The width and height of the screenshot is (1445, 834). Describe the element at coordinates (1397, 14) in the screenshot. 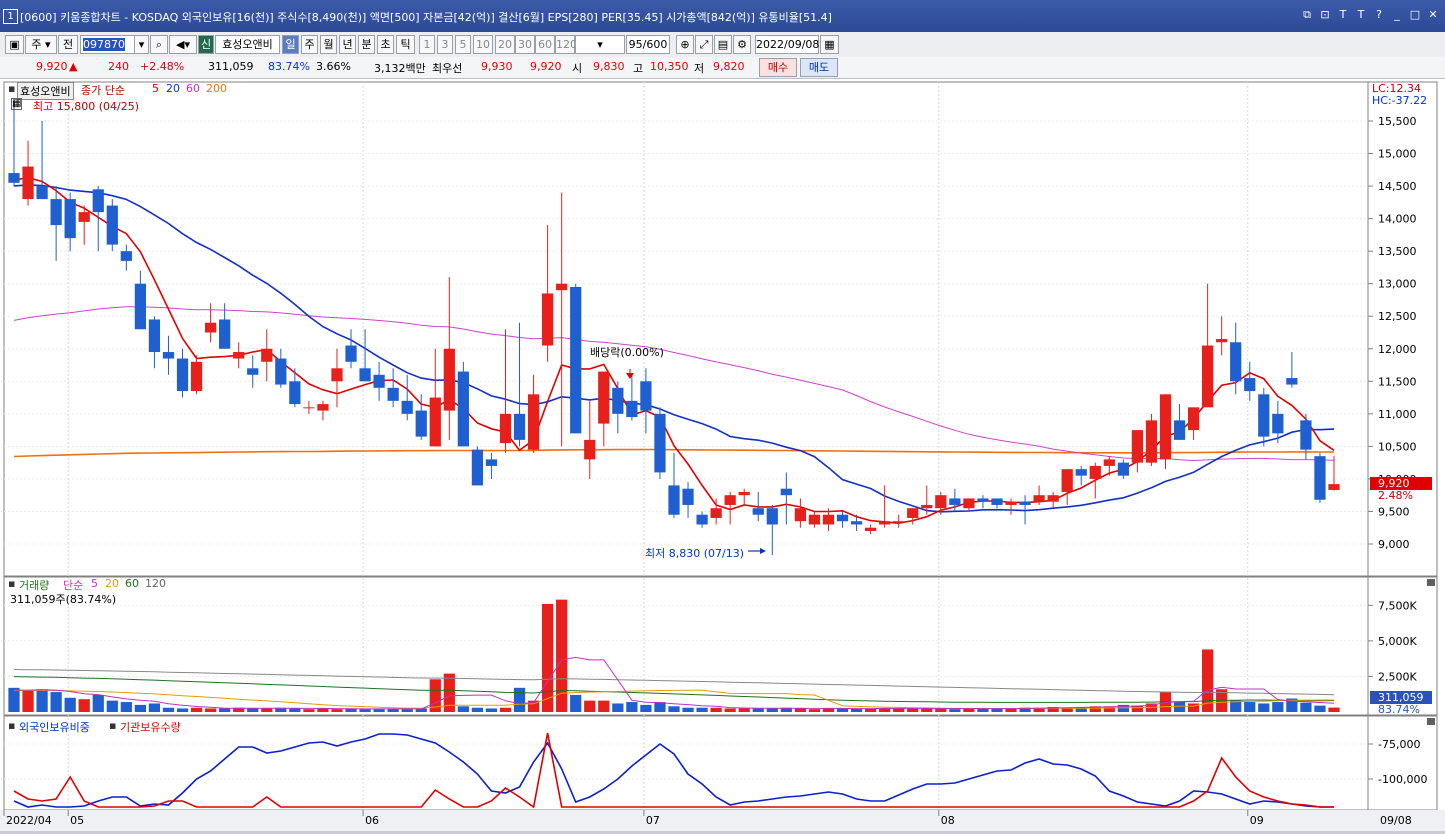

I see `minimize-button: _` at that location.